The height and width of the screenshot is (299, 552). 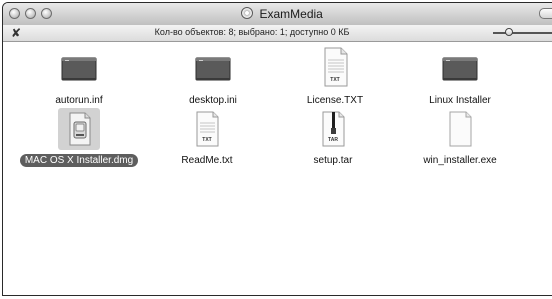 I want to click on file-item: TXT ReadMe.txt, so click(x=207, y=138).